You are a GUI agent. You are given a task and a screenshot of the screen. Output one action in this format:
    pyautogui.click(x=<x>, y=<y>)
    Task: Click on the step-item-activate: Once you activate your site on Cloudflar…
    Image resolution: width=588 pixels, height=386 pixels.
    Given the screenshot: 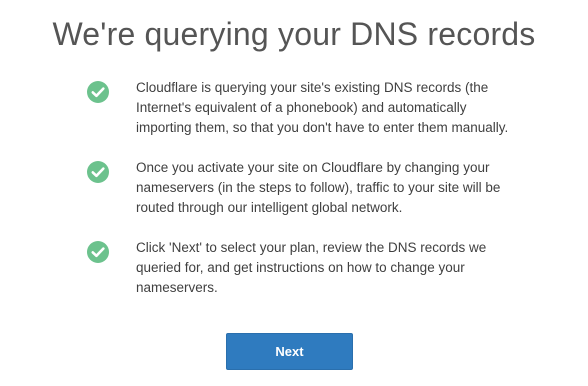 What is the action you would take?
    pyautogui.click(x=301, y=188)
    